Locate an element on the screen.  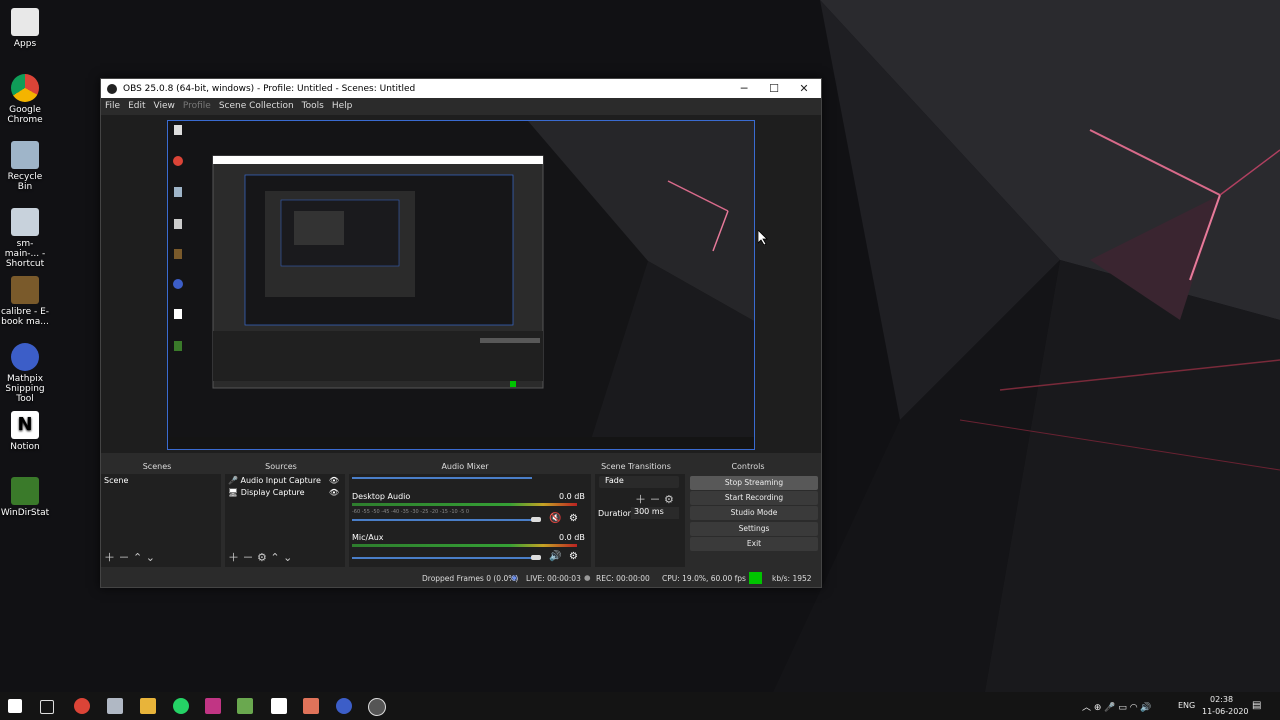
desktop-icon-apps: Apps is located at coordinates (25, 28).